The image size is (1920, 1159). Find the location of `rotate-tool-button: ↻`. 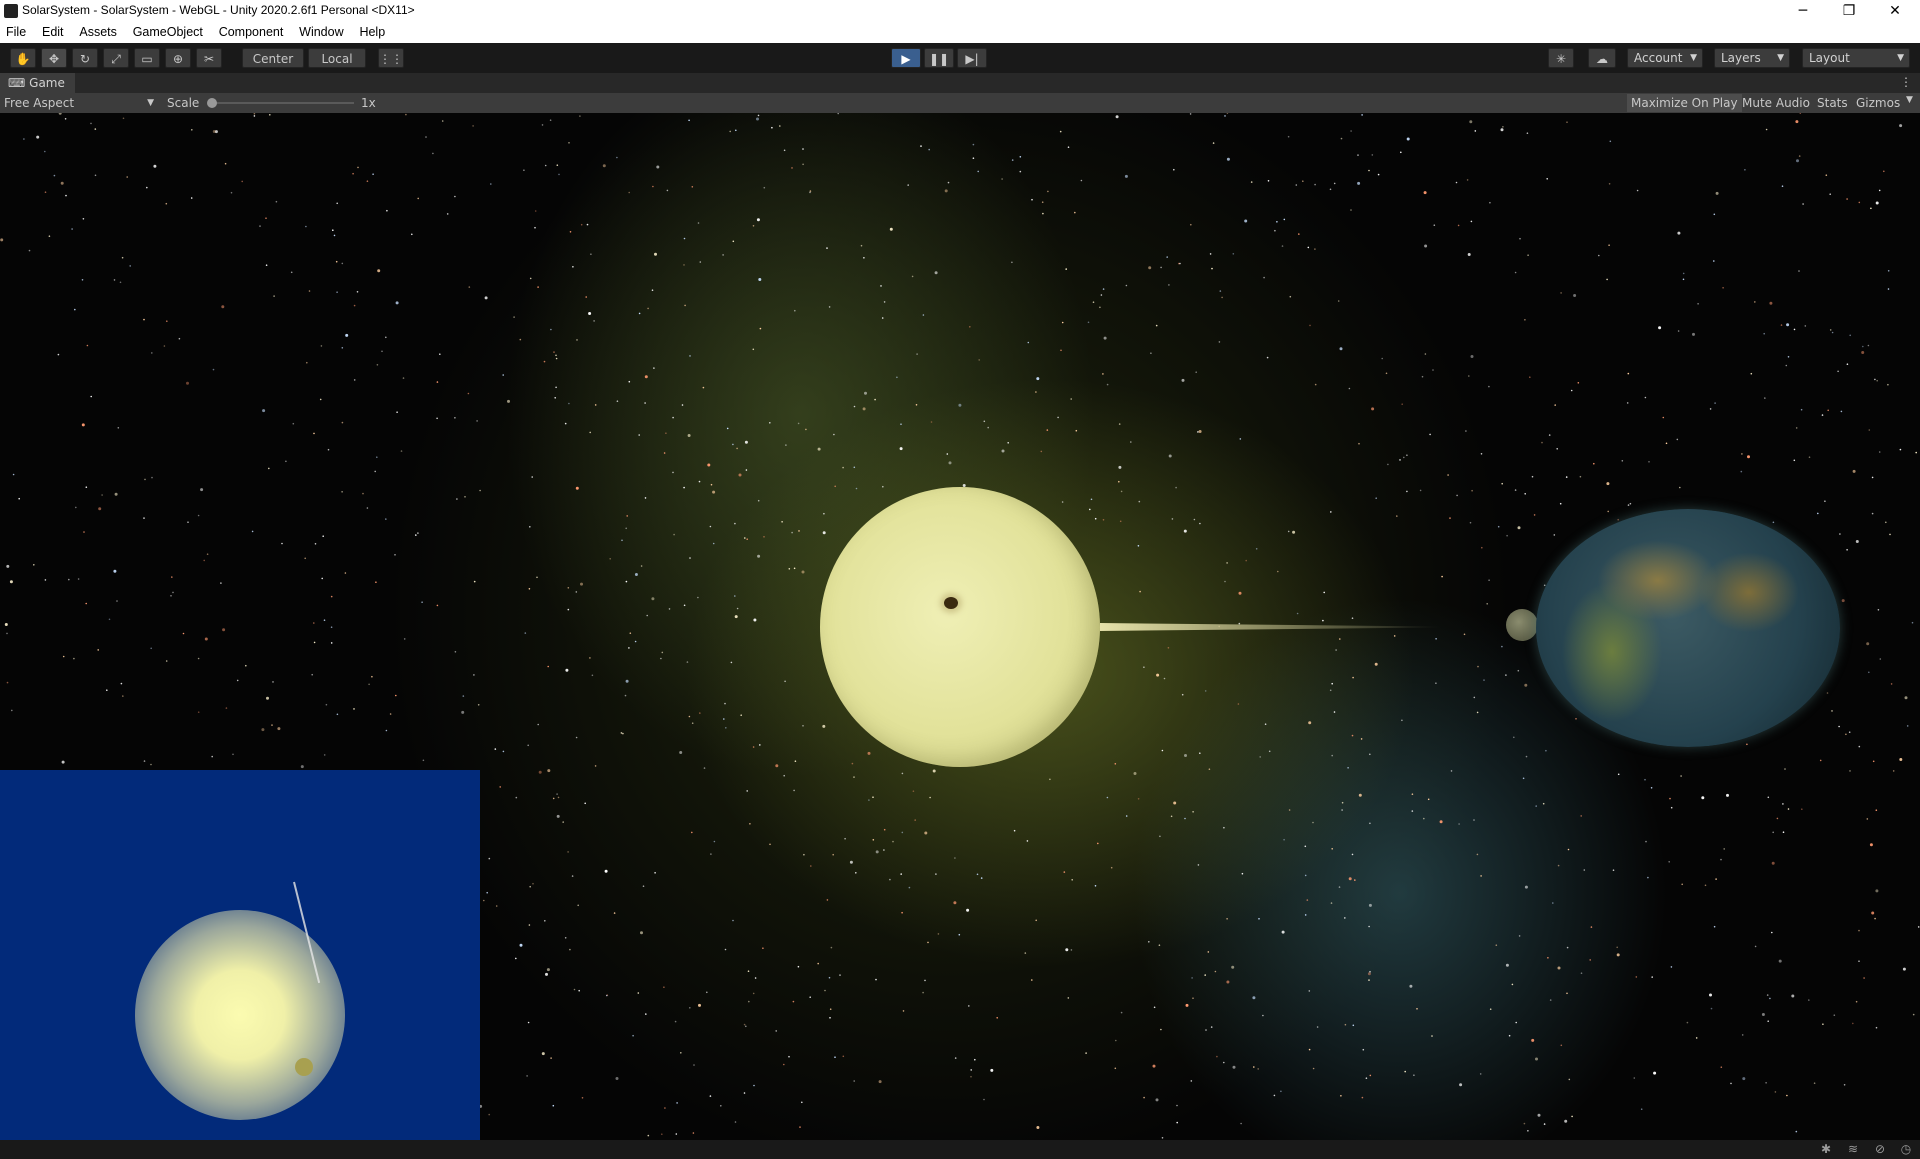

rotate-tool-button: ↻ is located at coordinates (85, 58).